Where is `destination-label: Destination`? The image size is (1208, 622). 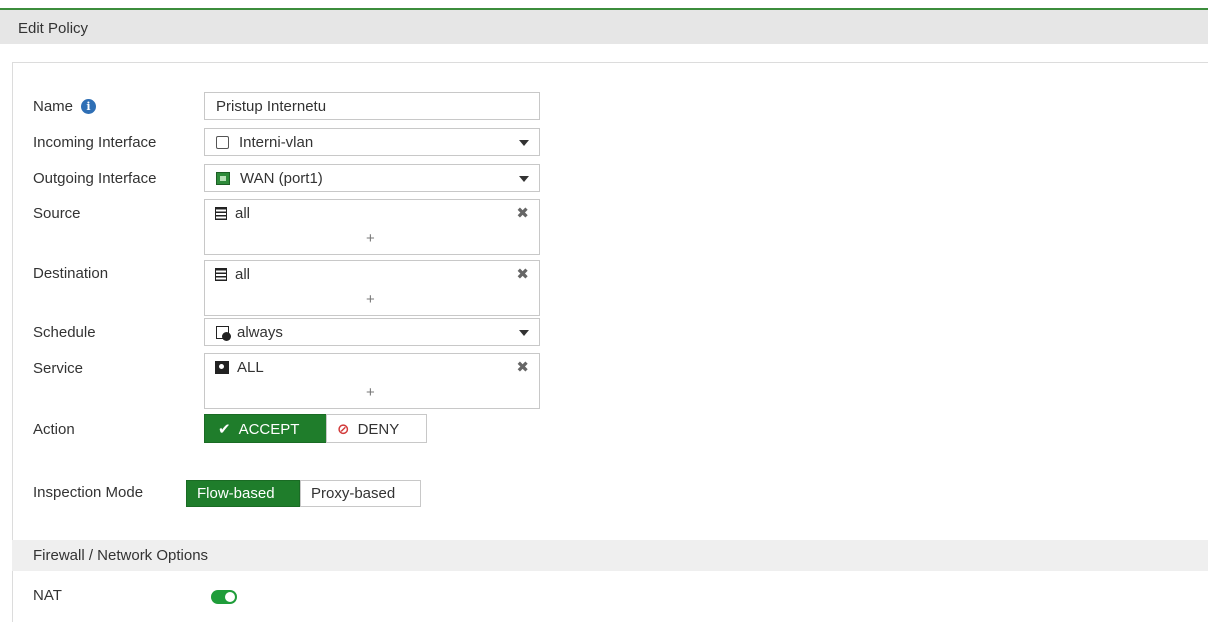 destination-label: Destination is located at coordinates (71, 273).